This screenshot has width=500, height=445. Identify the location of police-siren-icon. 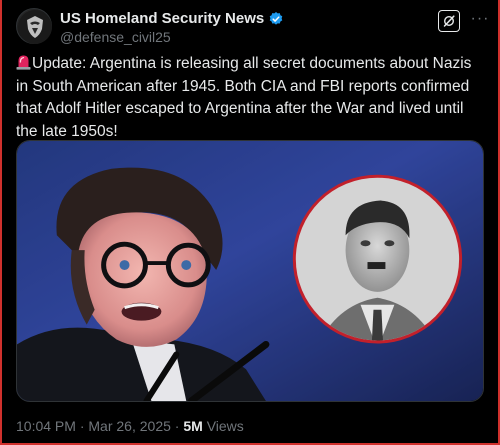
(23, 62).